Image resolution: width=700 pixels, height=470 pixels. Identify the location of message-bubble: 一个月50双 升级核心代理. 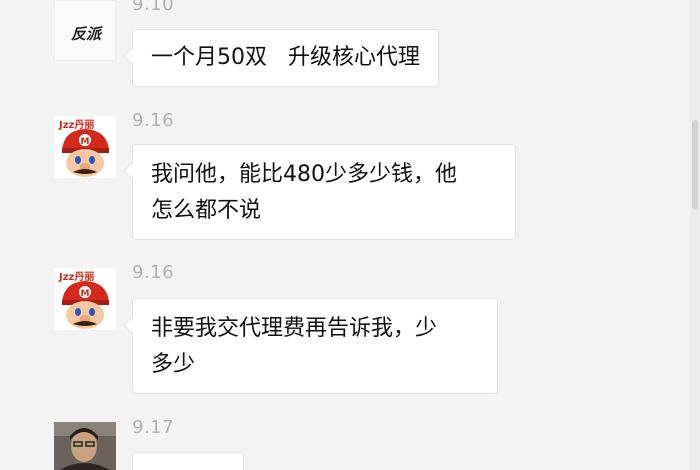
(285, 58).